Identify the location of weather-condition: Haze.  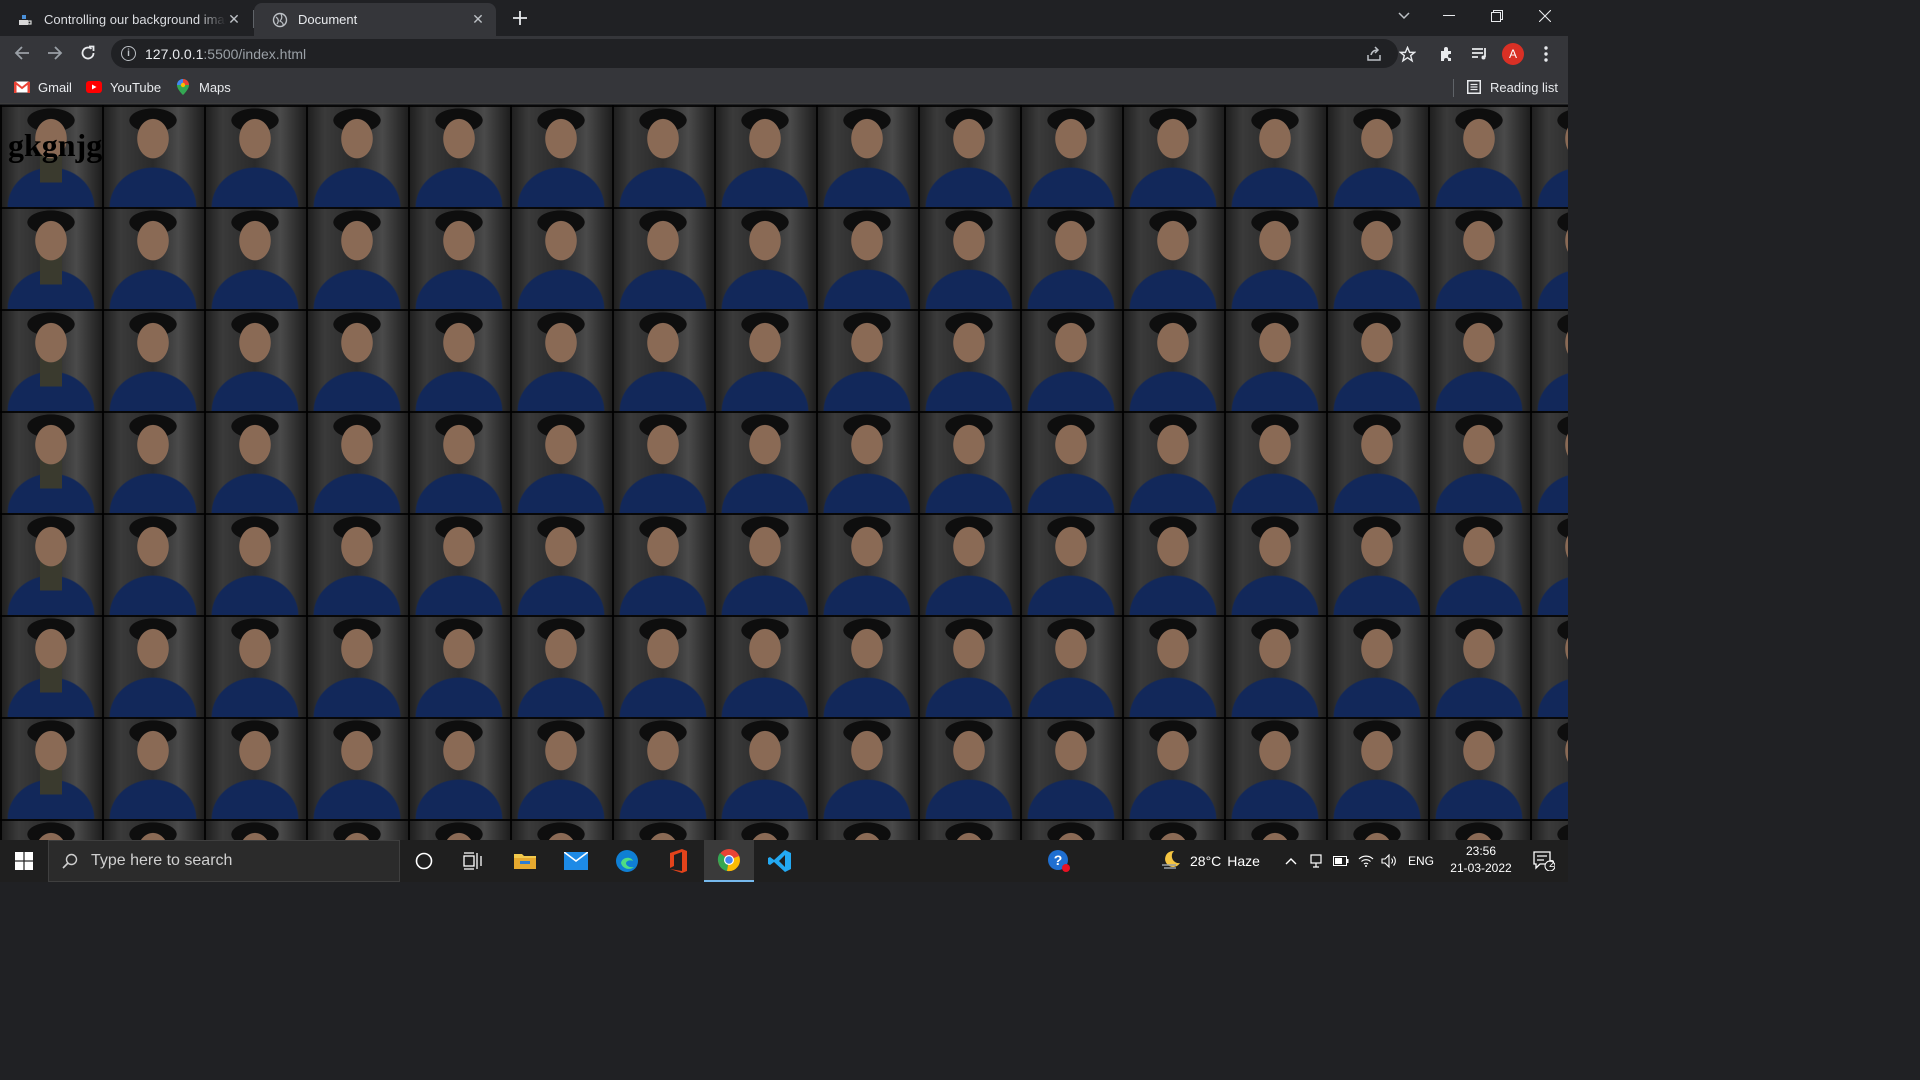
(1243, 861).